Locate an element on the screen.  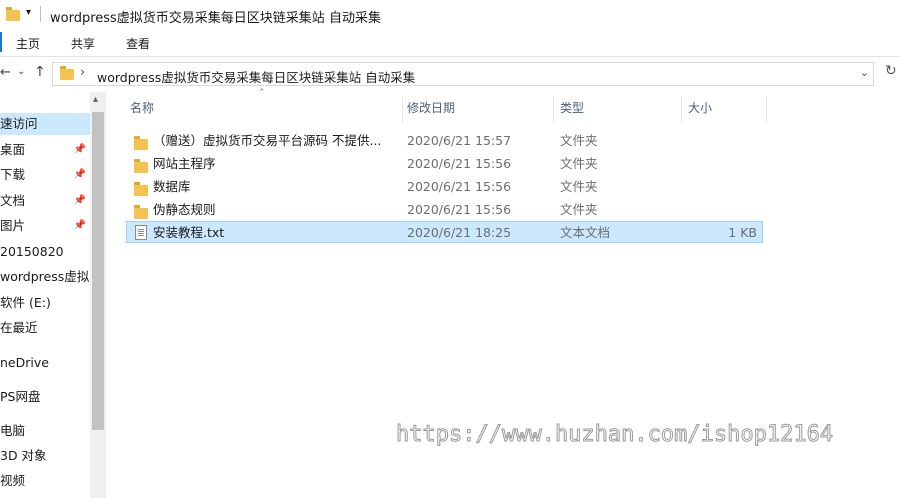
file-name: 安装教程.txt is located at coordinates (189, 232).